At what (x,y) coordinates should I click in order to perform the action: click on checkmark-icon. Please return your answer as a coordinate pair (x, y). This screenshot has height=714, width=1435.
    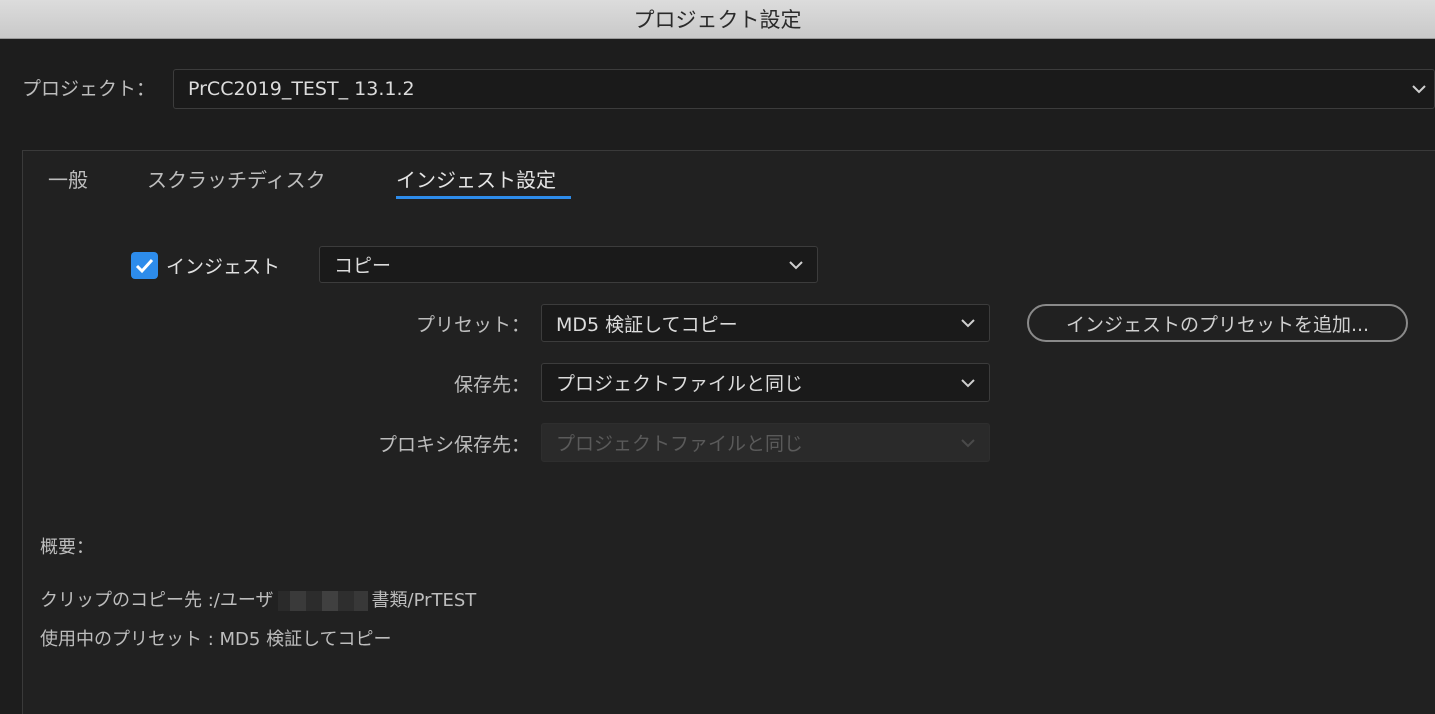
    Looking at the image, I should click on (144, 266).